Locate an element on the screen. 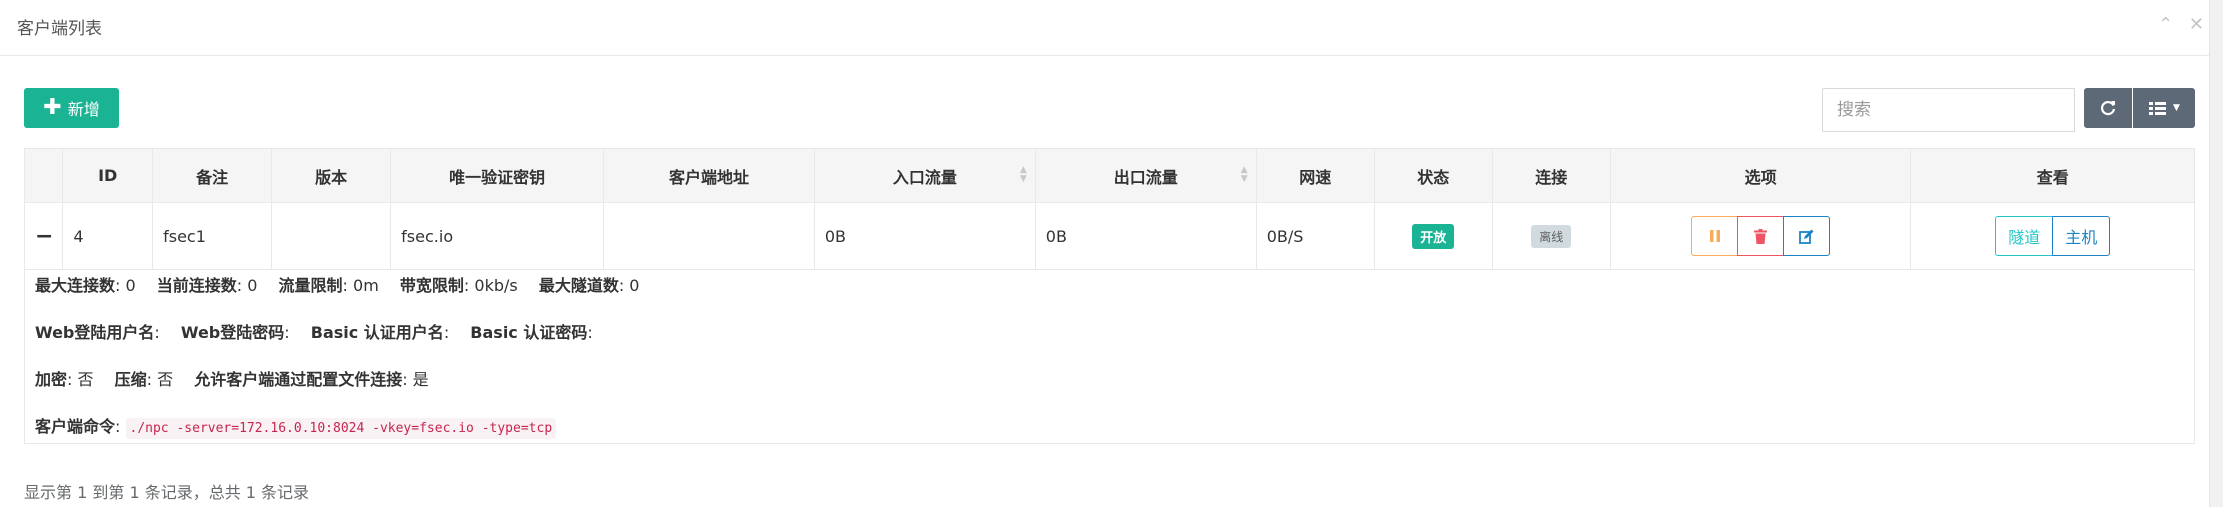 The width and height of the screenshot is (2223, 507). max-conn-label: 最大连接数 is located at coordinates (75, 285).